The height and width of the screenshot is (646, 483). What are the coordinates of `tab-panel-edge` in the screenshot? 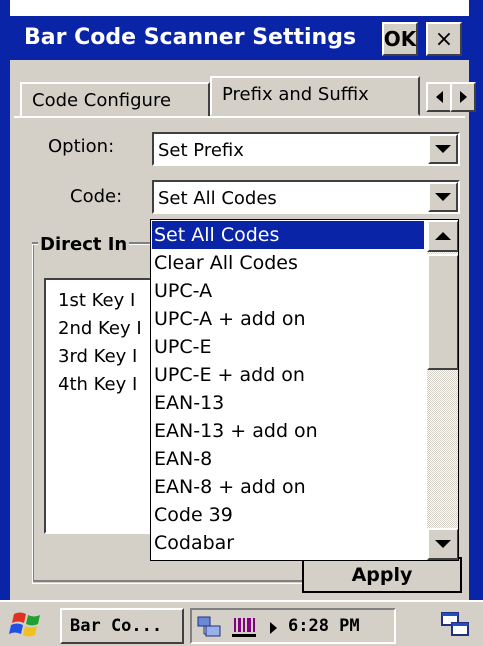 It's located at (239, 117).